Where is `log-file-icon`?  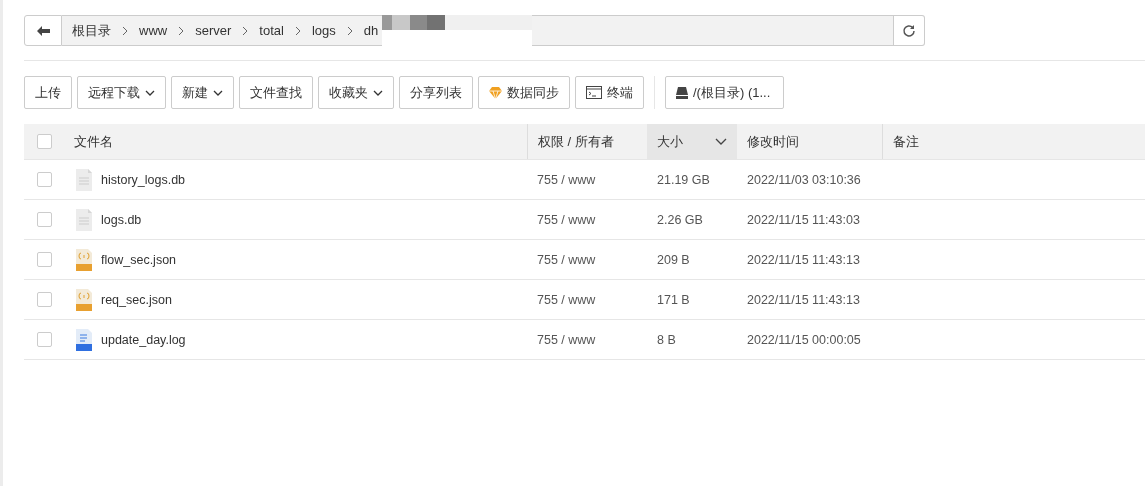 log-file-icon is located at coordinates (84, 339).